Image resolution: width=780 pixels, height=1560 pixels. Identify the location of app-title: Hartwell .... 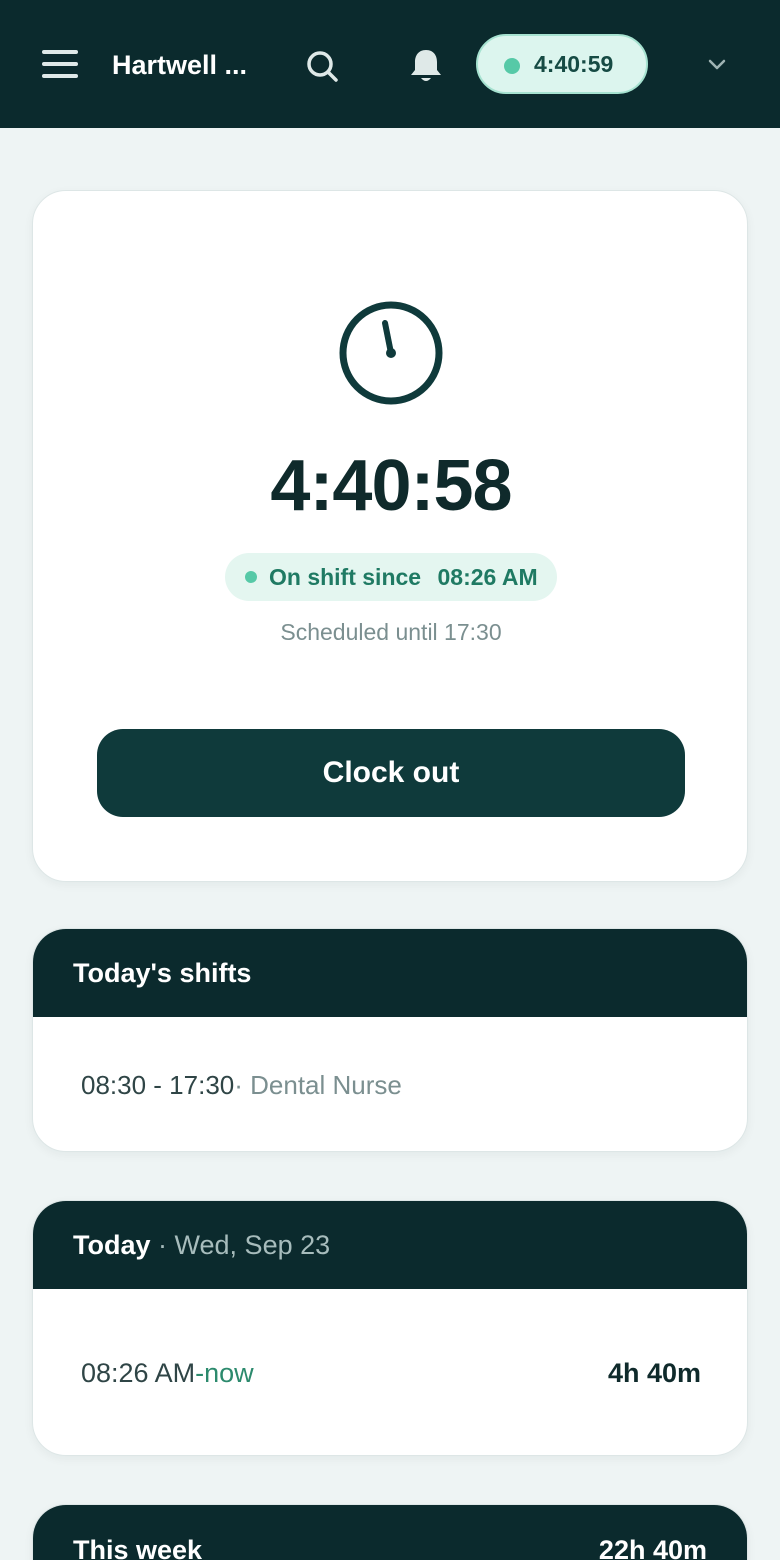
(192, 65).